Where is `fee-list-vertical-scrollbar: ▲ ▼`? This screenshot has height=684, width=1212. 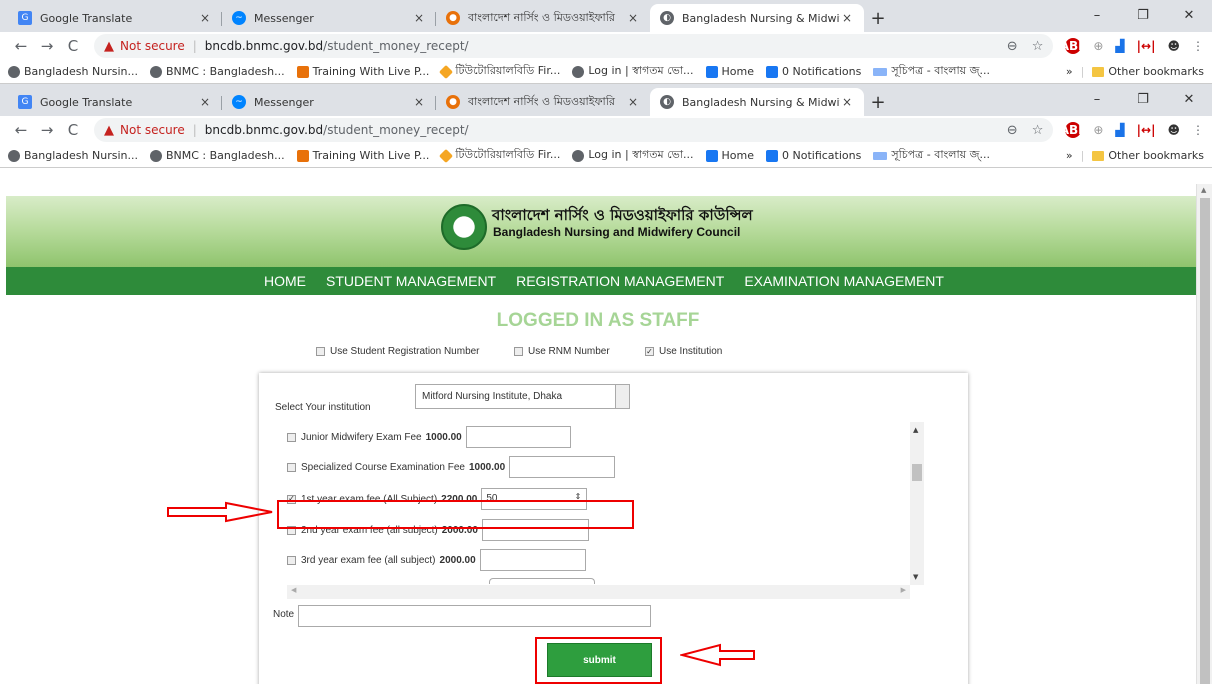
fee-list-vertical-scrollbar: ▲ ▼ is located at coordinates (917, 503).